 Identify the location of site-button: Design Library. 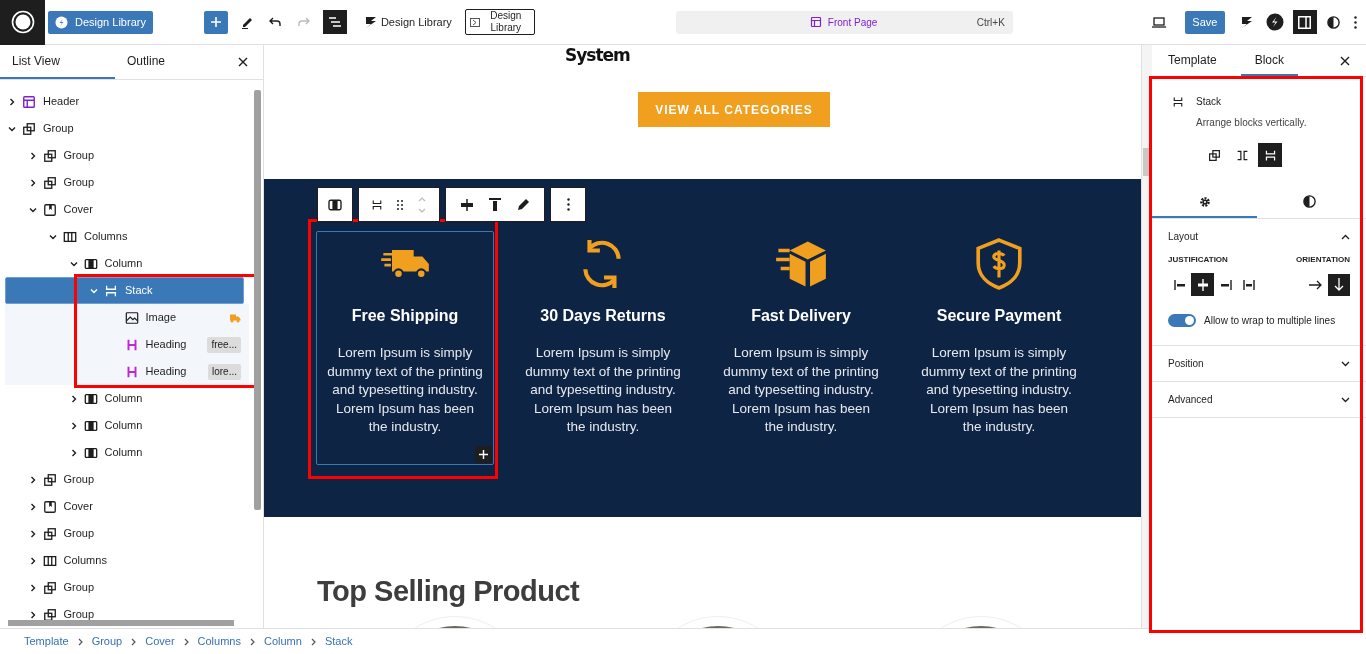
(100, 22).